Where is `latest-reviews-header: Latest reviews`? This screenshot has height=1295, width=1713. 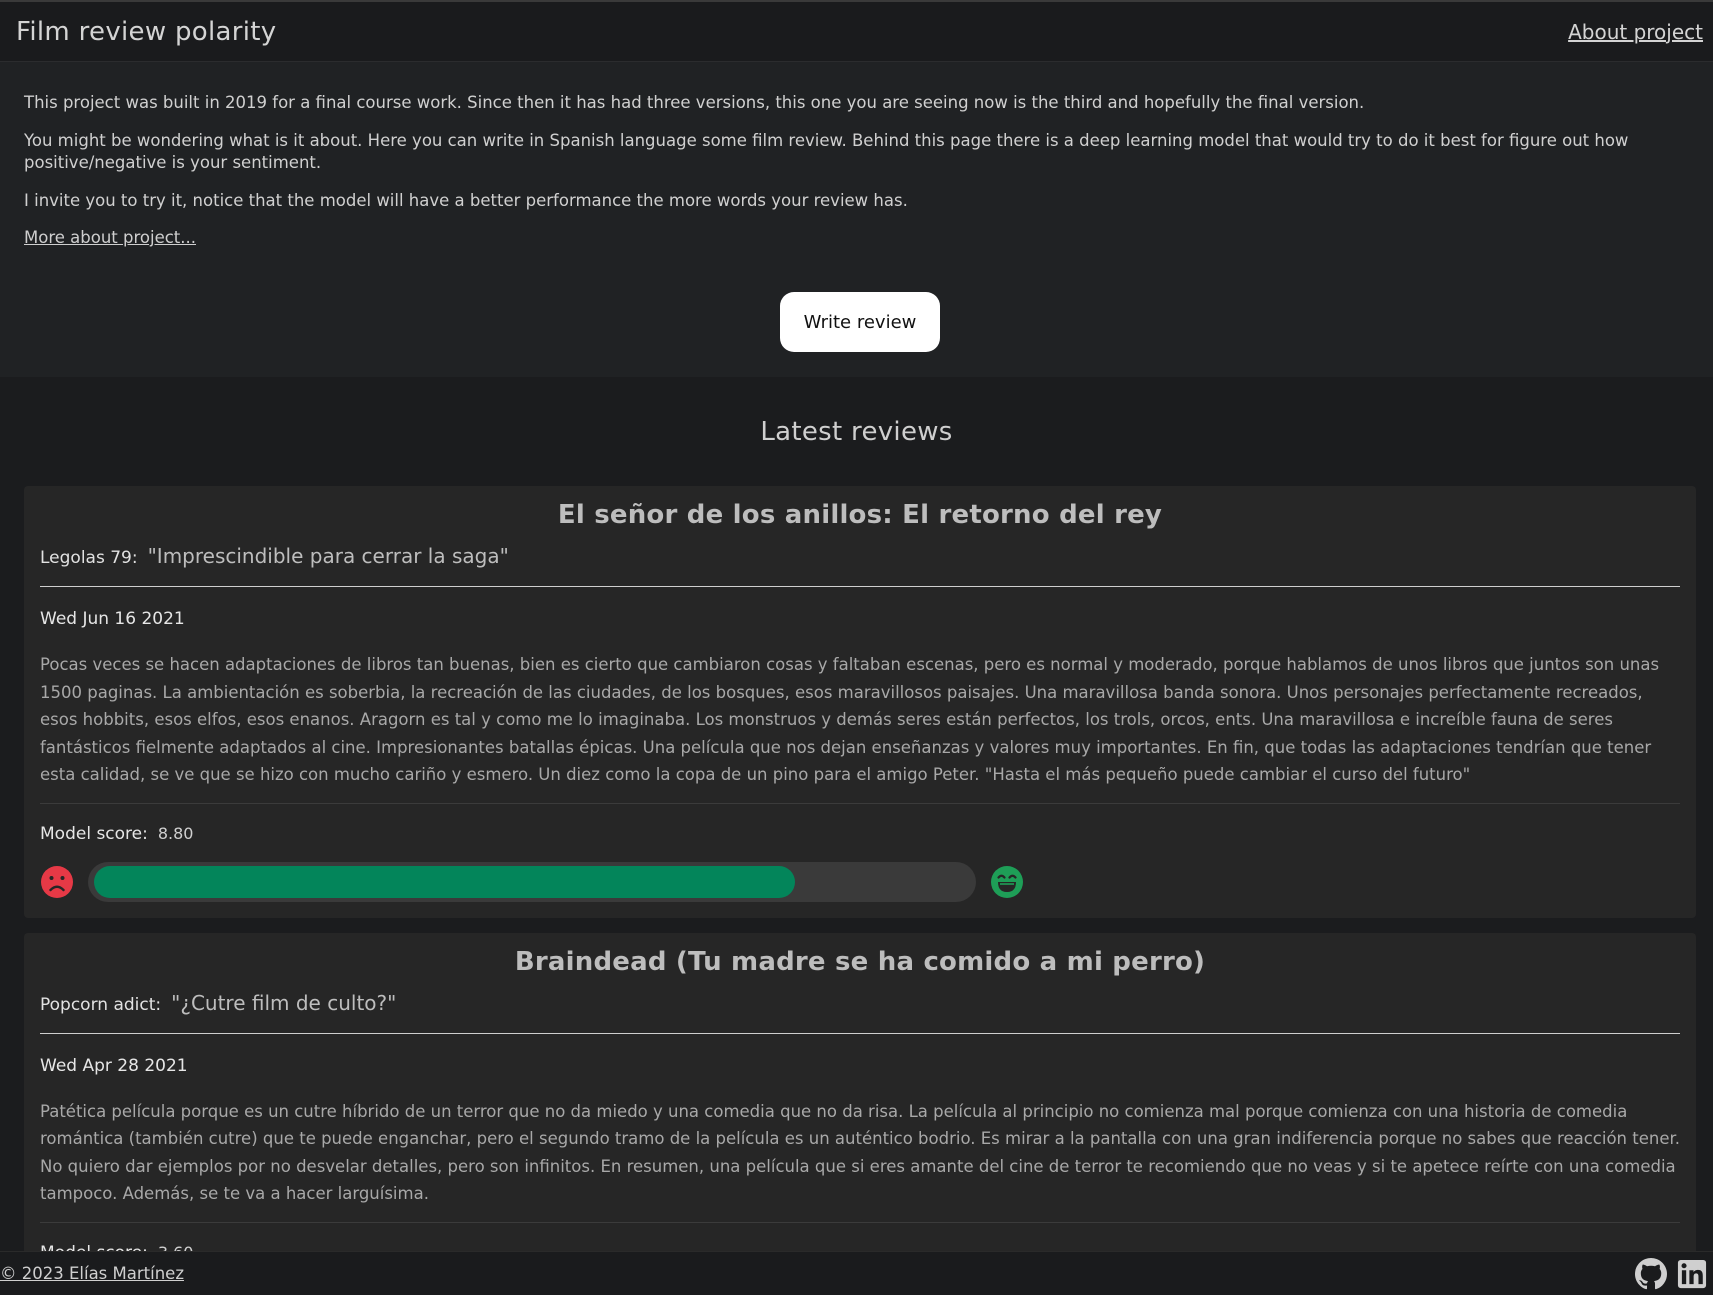 latest-reviews-header: Latest reviews is located at coordinates (856, 431).